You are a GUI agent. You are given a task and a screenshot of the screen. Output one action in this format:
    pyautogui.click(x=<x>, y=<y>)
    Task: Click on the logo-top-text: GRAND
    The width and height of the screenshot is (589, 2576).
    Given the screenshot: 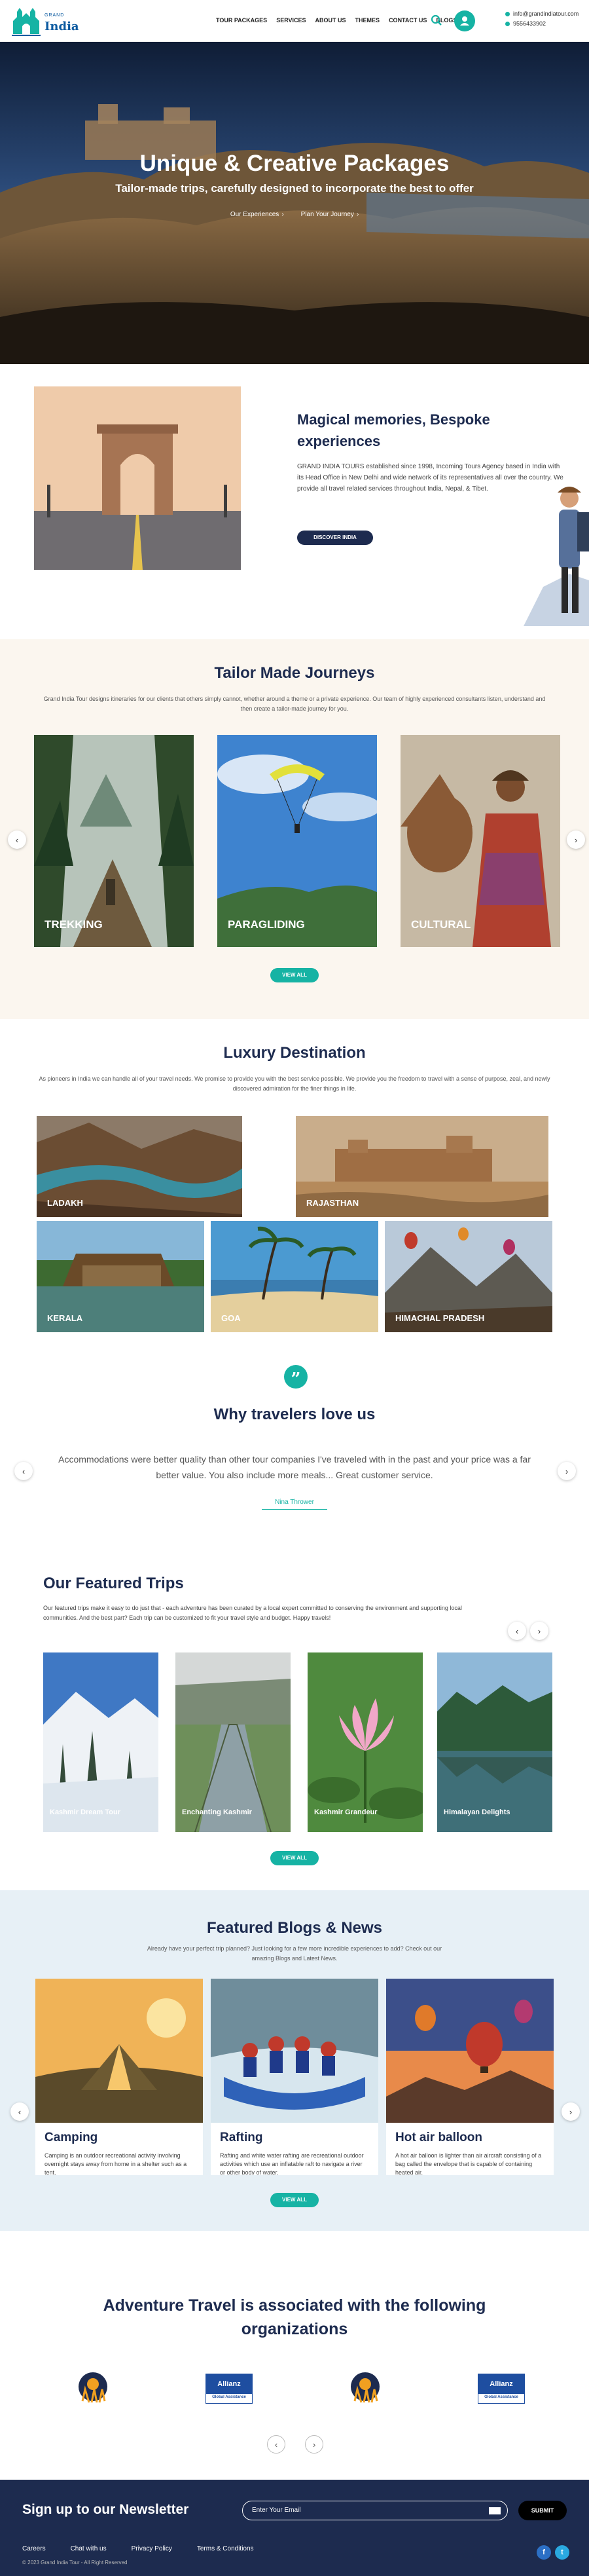 What is the action you would take?
    pyautogui.click(x=55, y=15)
    